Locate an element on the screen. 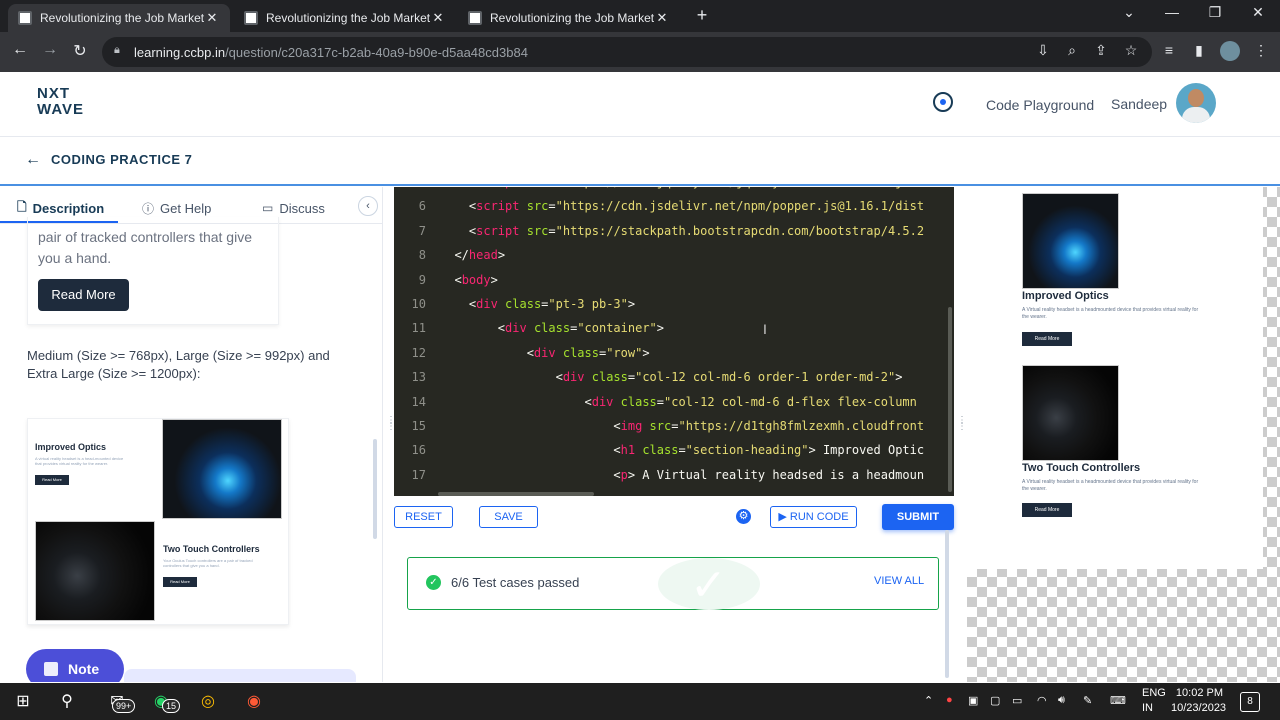 The image size is (1280, 720). note-button: Note is located at coordinates (75, 665).